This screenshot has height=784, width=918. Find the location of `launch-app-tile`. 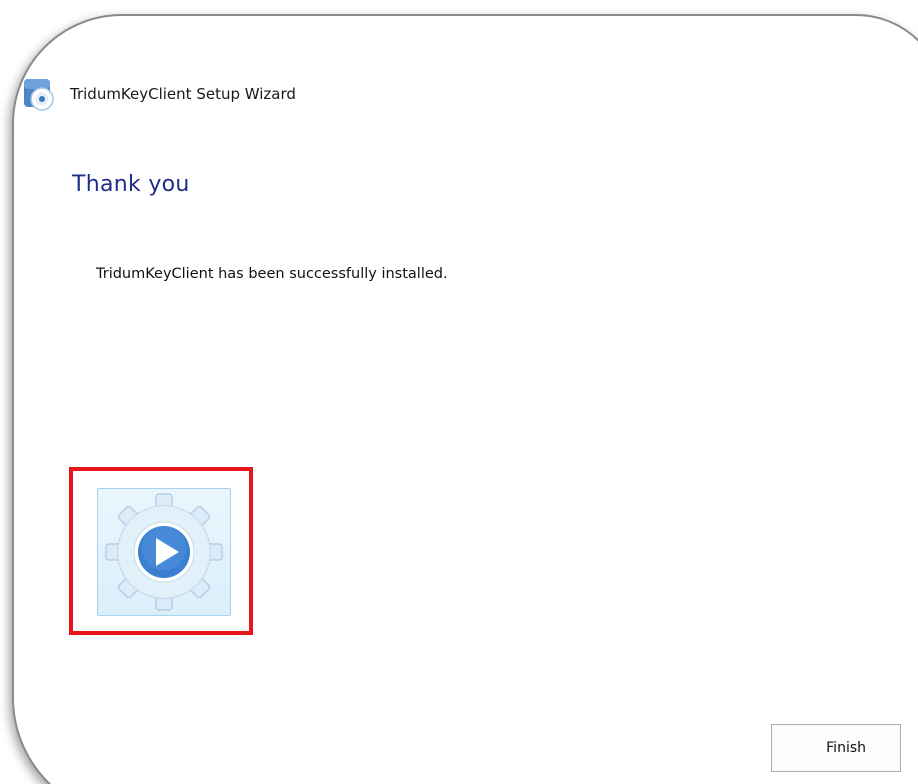

launch-app-tile is located at coordinates (164, 552).